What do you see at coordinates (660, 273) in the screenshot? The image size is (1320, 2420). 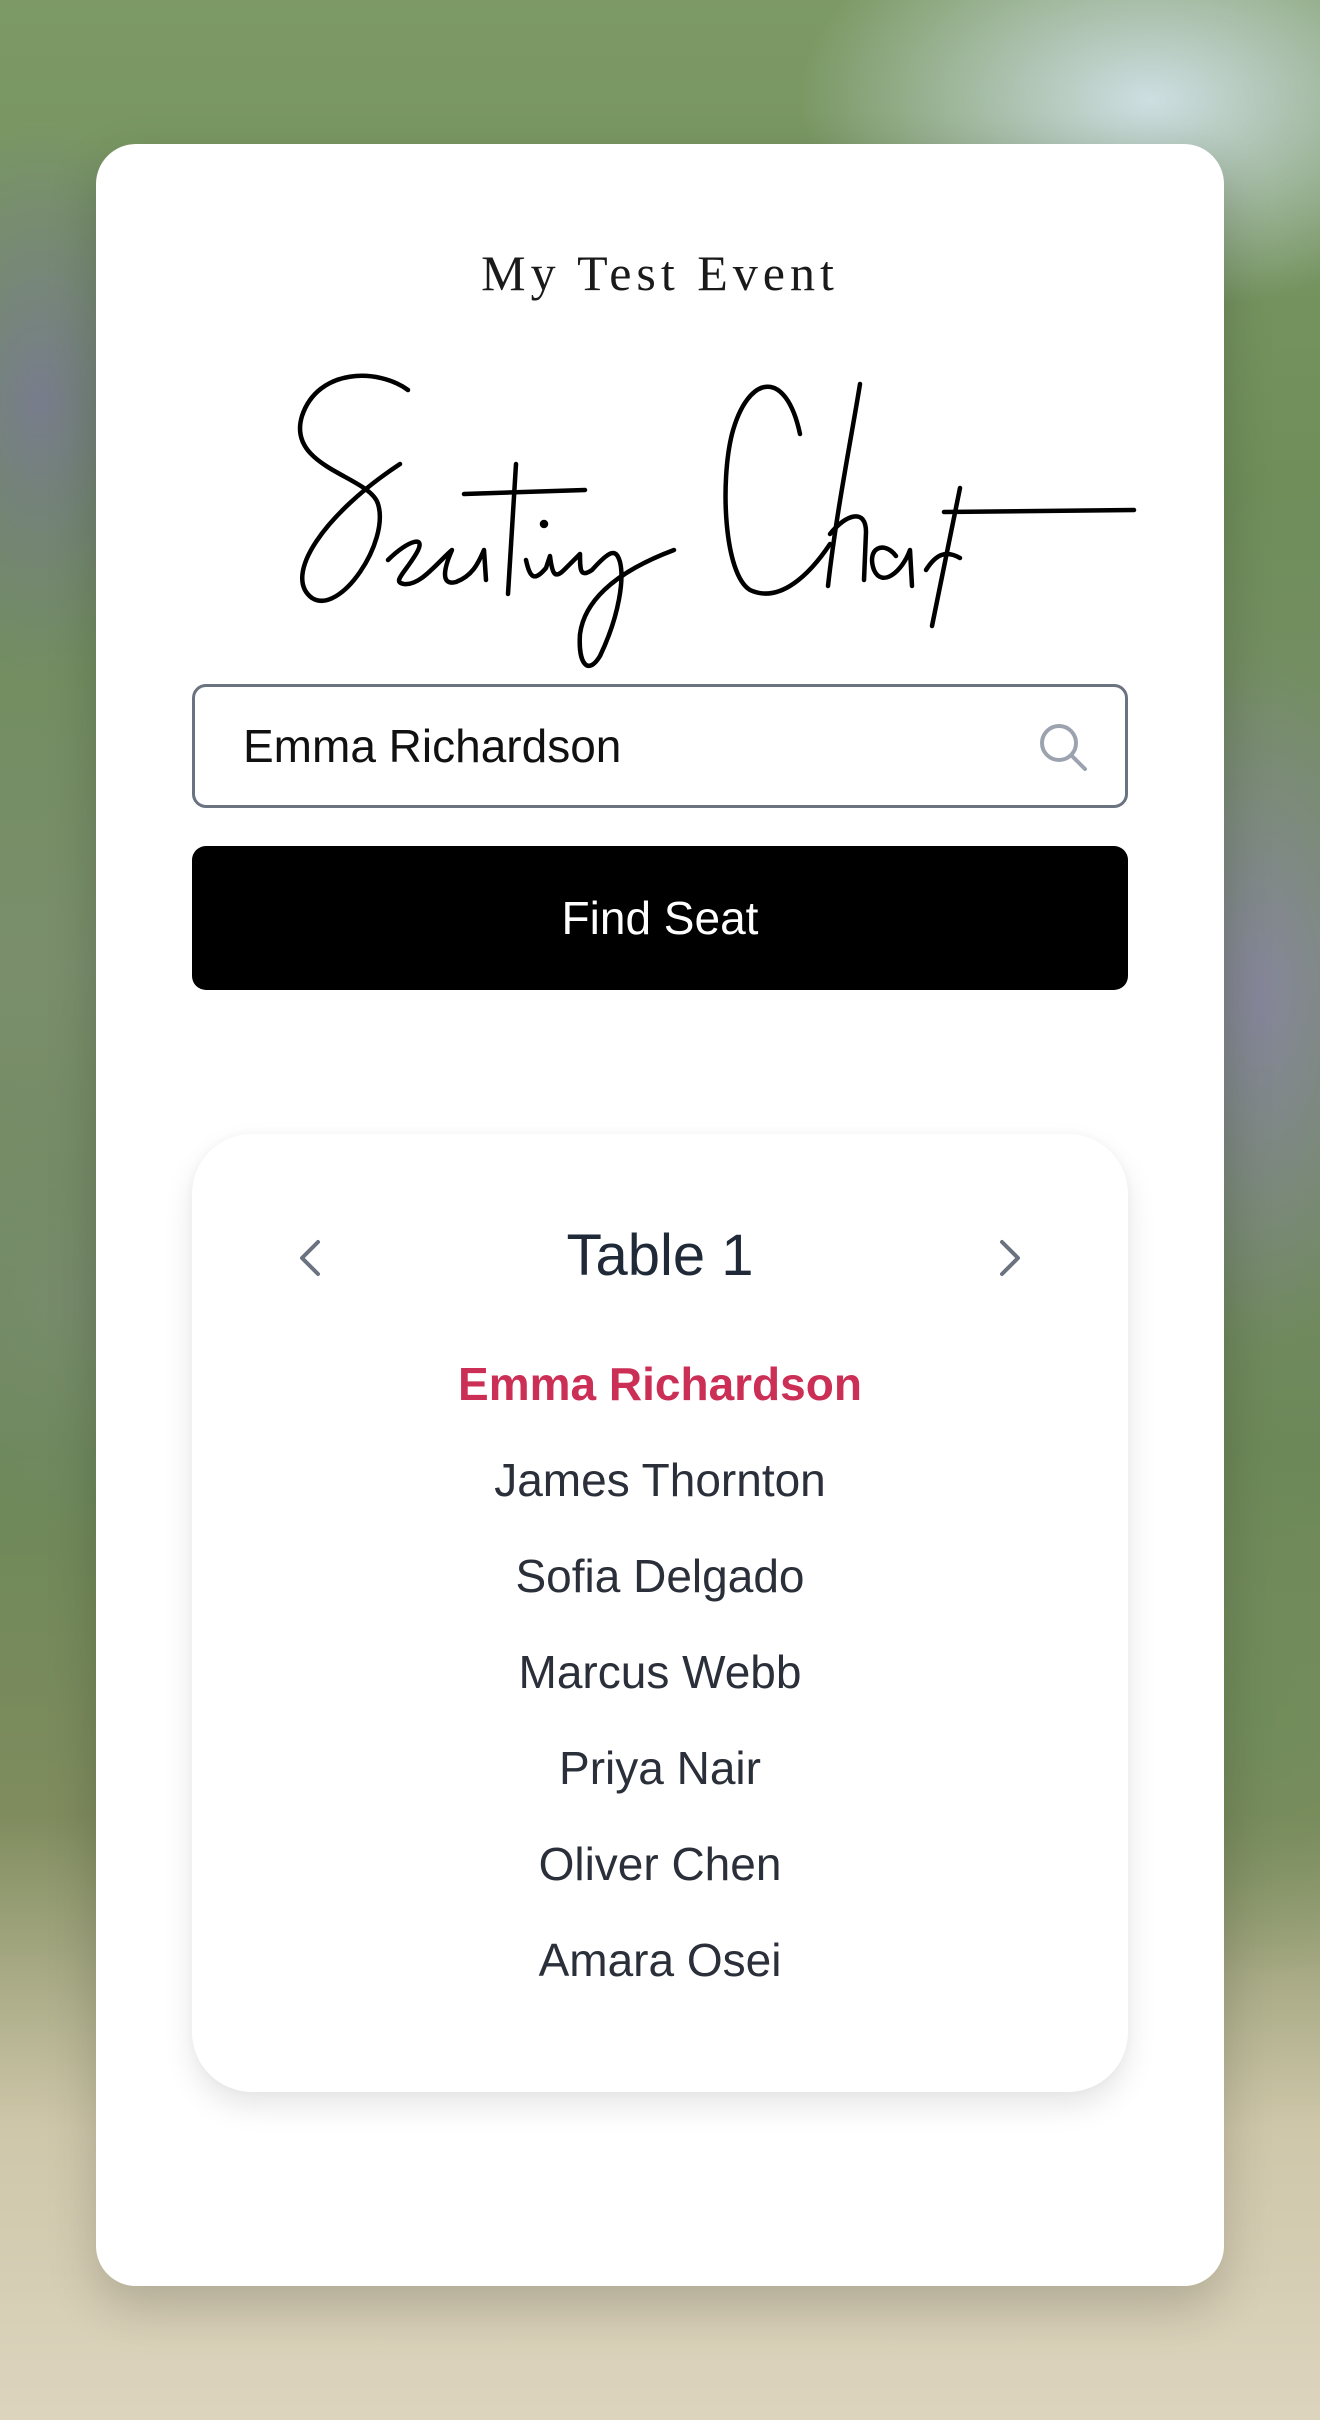 I see `event-name: My Test Event` at bounding box center [660, 273].